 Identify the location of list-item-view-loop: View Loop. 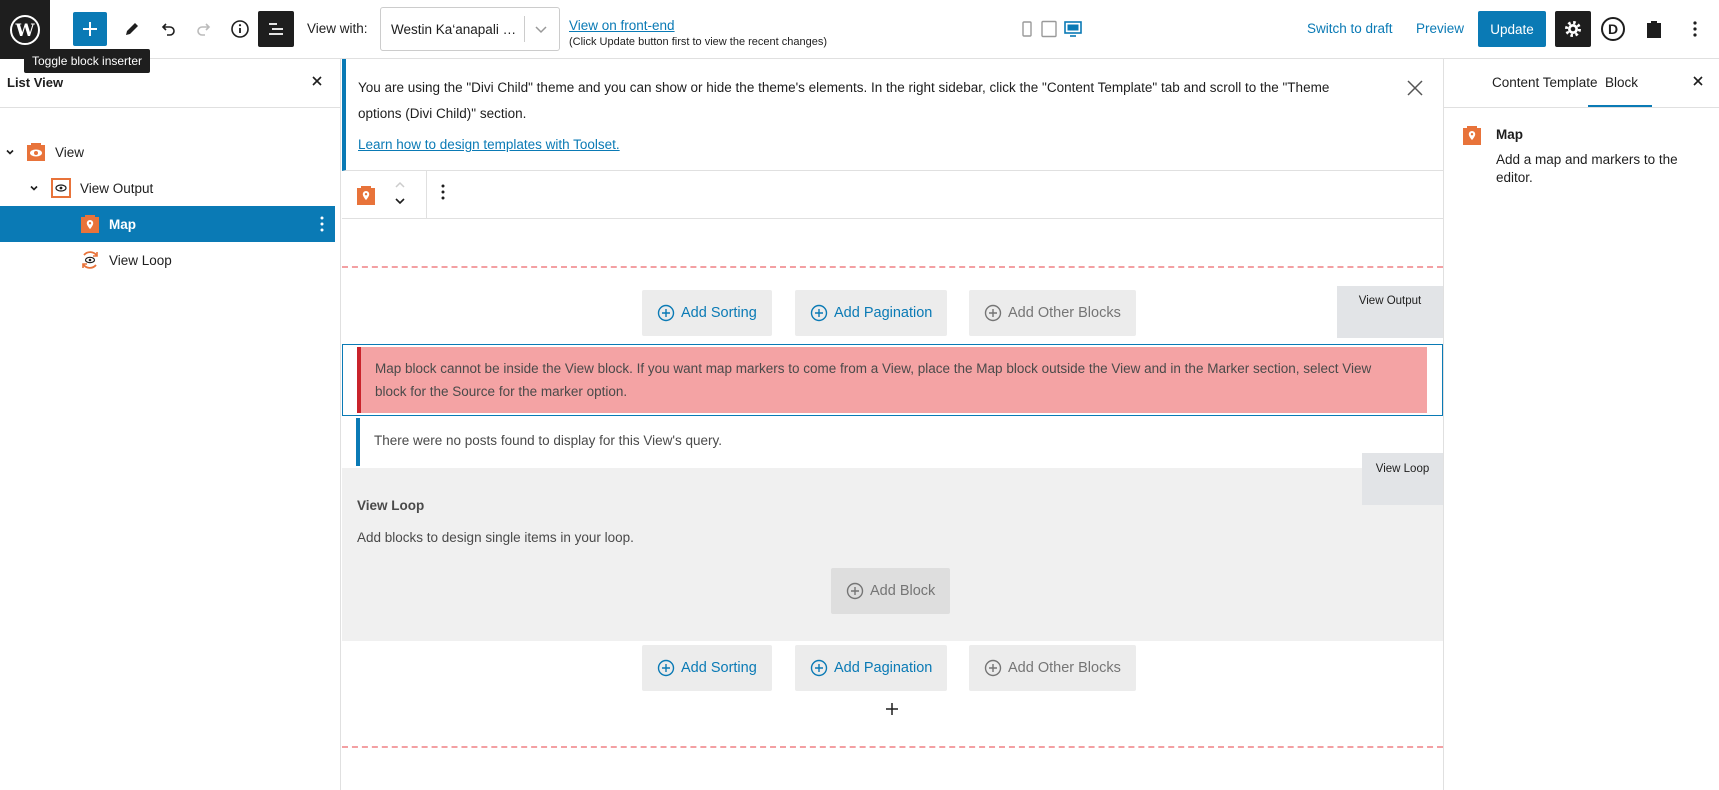
(167, 260).